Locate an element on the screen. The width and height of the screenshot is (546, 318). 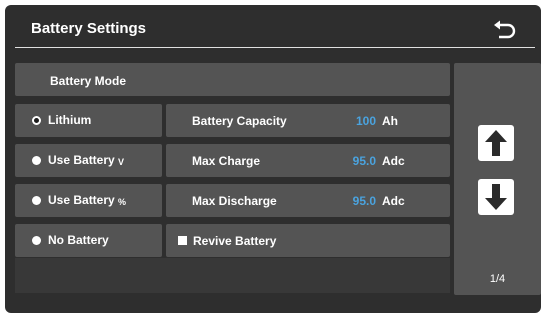
mode-option-use-battery-v: Use Battery V is located at coordinates (88, 160).